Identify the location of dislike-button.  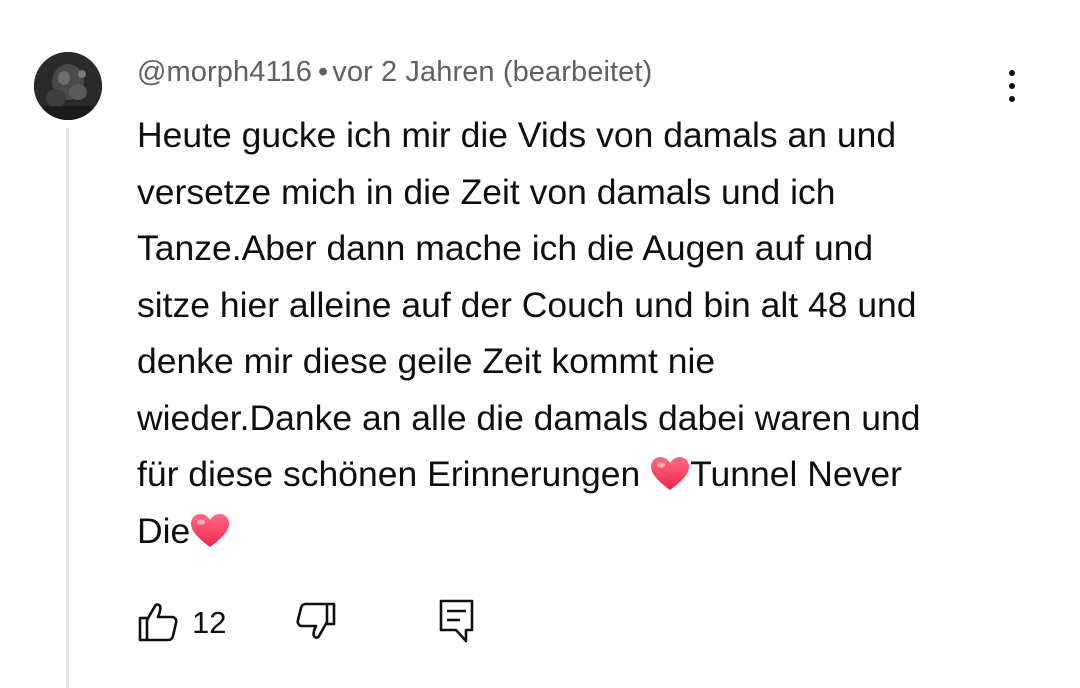
(316, 622).